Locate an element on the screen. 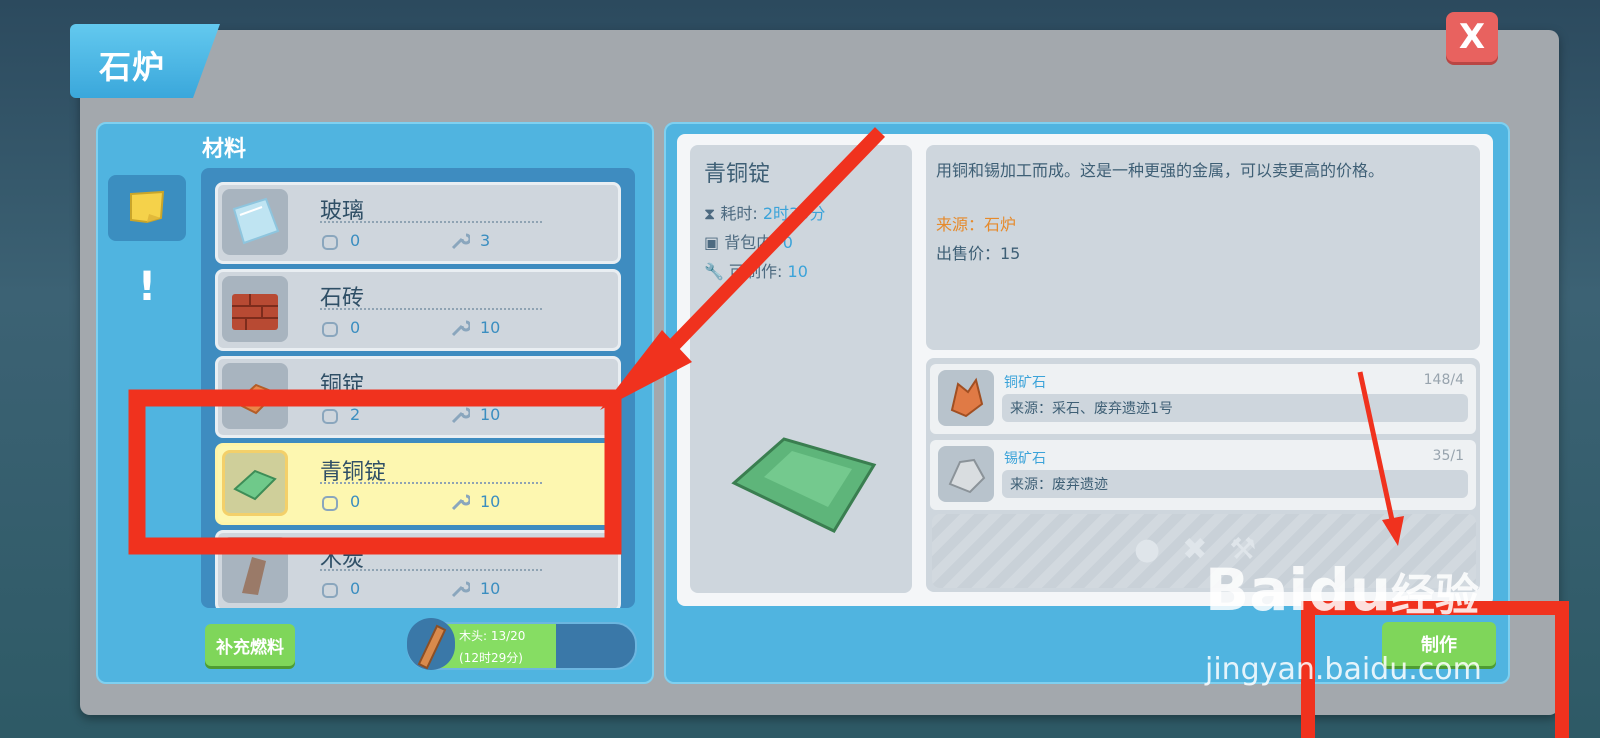 The image size is (1600, 738). arrow-line is located at coordinates (760, 256).